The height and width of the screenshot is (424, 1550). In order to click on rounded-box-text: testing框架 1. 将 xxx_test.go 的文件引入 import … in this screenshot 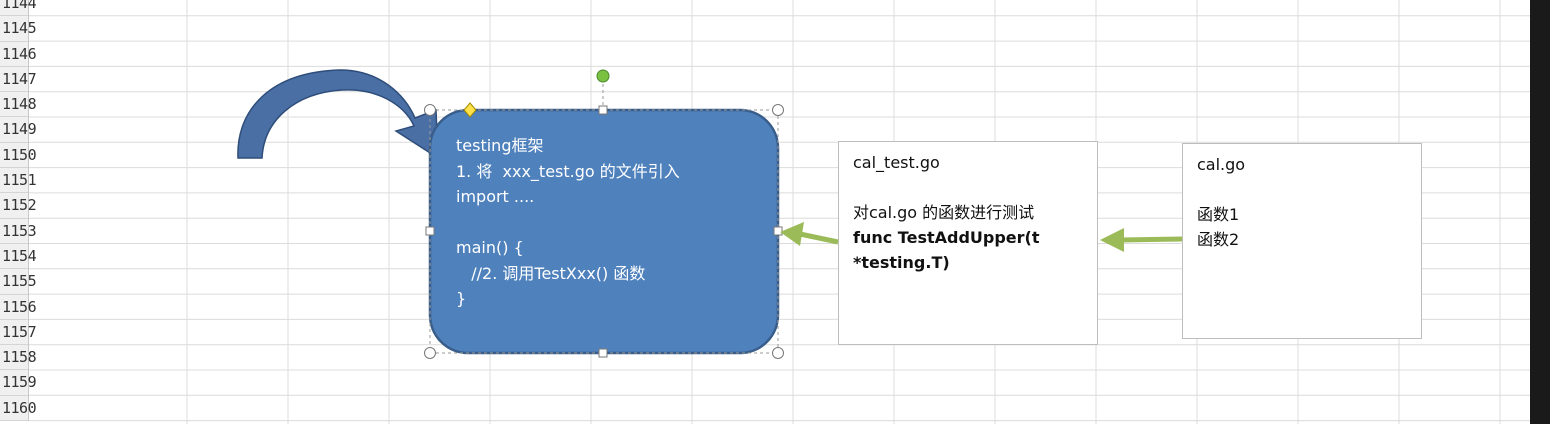, I will do `click(611, 222)`.